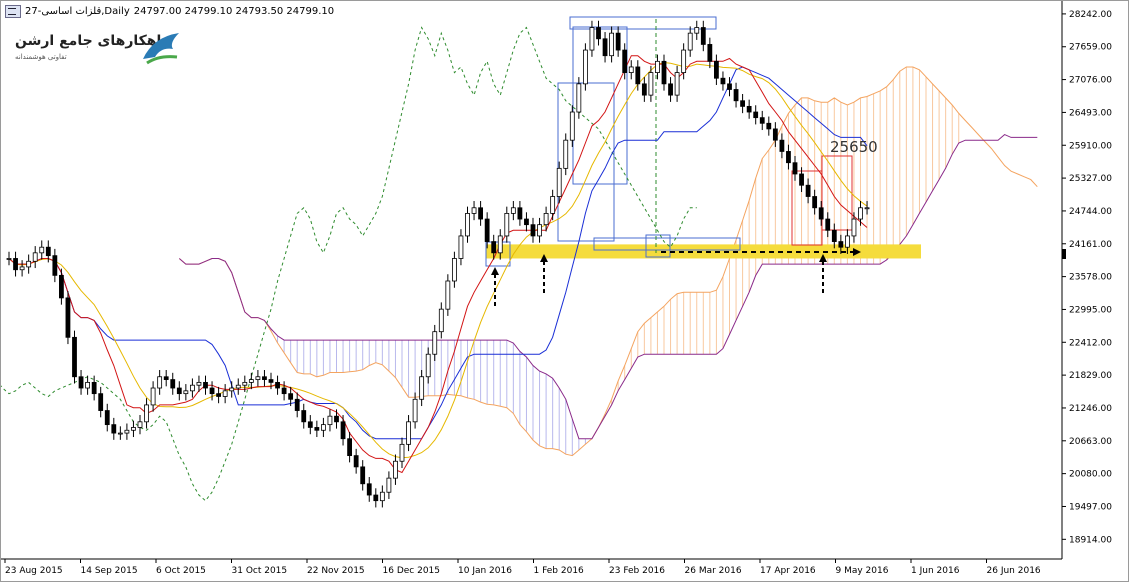 Image resolution: width=1129 pixels, height=582 pixels. Describe the element at coordinates (260, 571) in the screenshot. I see `x-tick-label: 31 Oct 2015` at that location.